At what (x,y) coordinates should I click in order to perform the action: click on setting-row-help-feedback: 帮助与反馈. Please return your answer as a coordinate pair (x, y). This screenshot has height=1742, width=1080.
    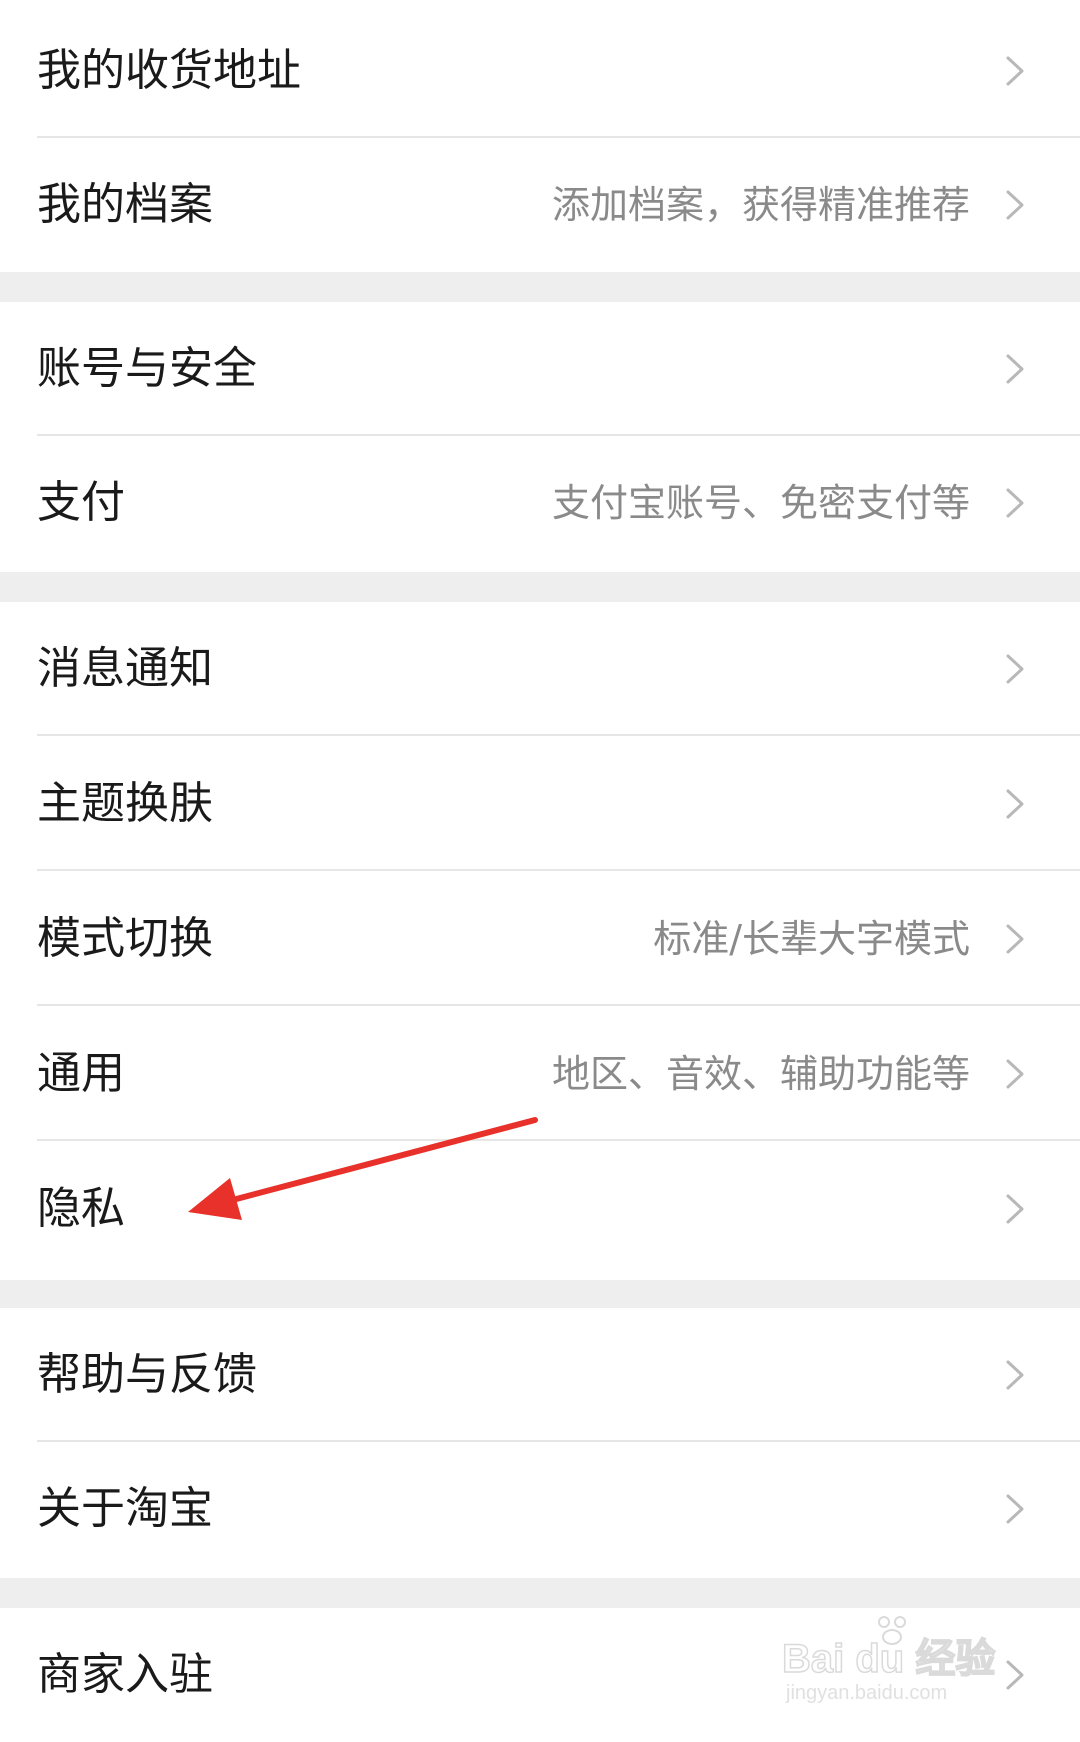
    Looking at the image, I should click on (540, 1375).